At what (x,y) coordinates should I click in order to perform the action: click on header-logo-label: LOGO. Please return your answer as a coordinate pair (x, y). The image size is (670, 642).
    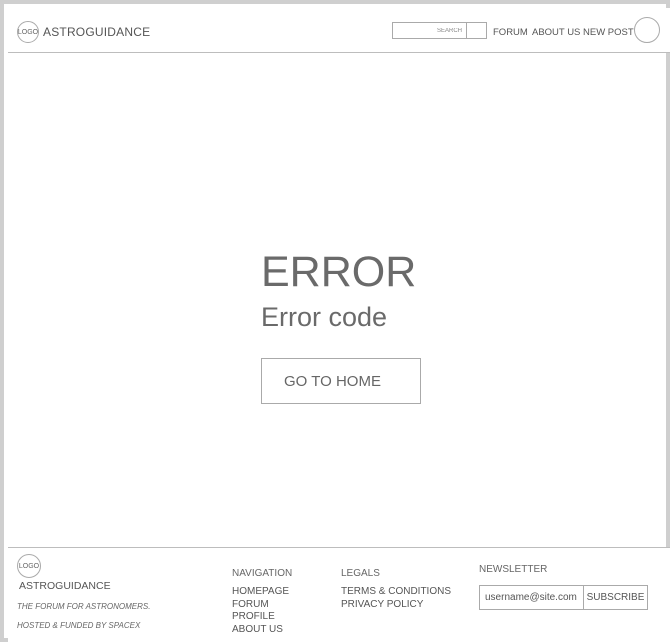
    Looking at the image, I should click on (28, 32).